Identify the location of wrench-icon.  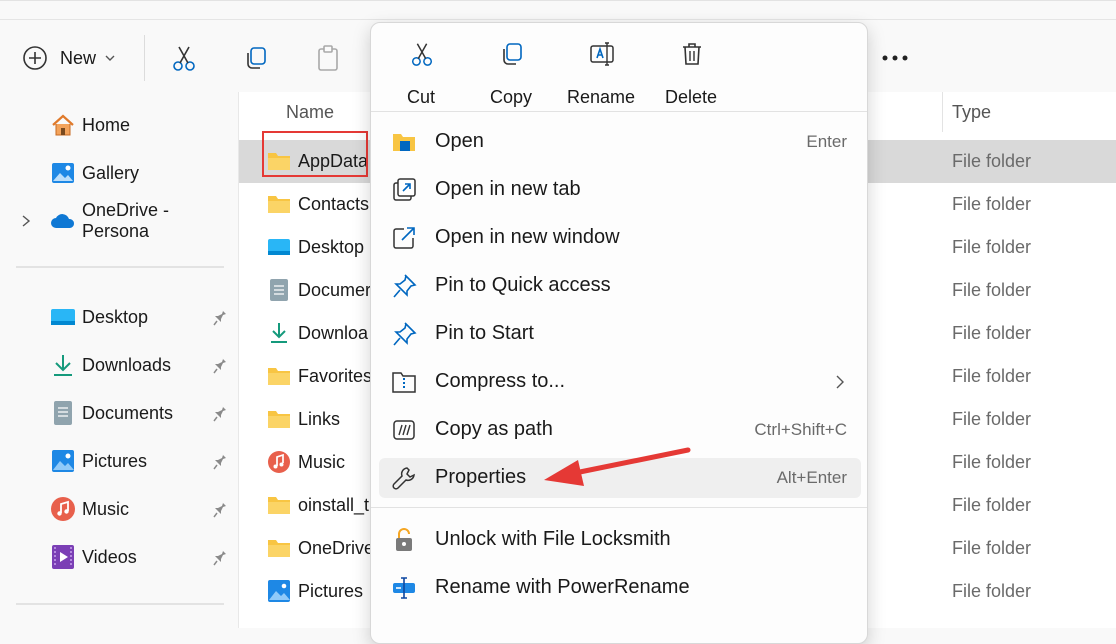
(403, 478).